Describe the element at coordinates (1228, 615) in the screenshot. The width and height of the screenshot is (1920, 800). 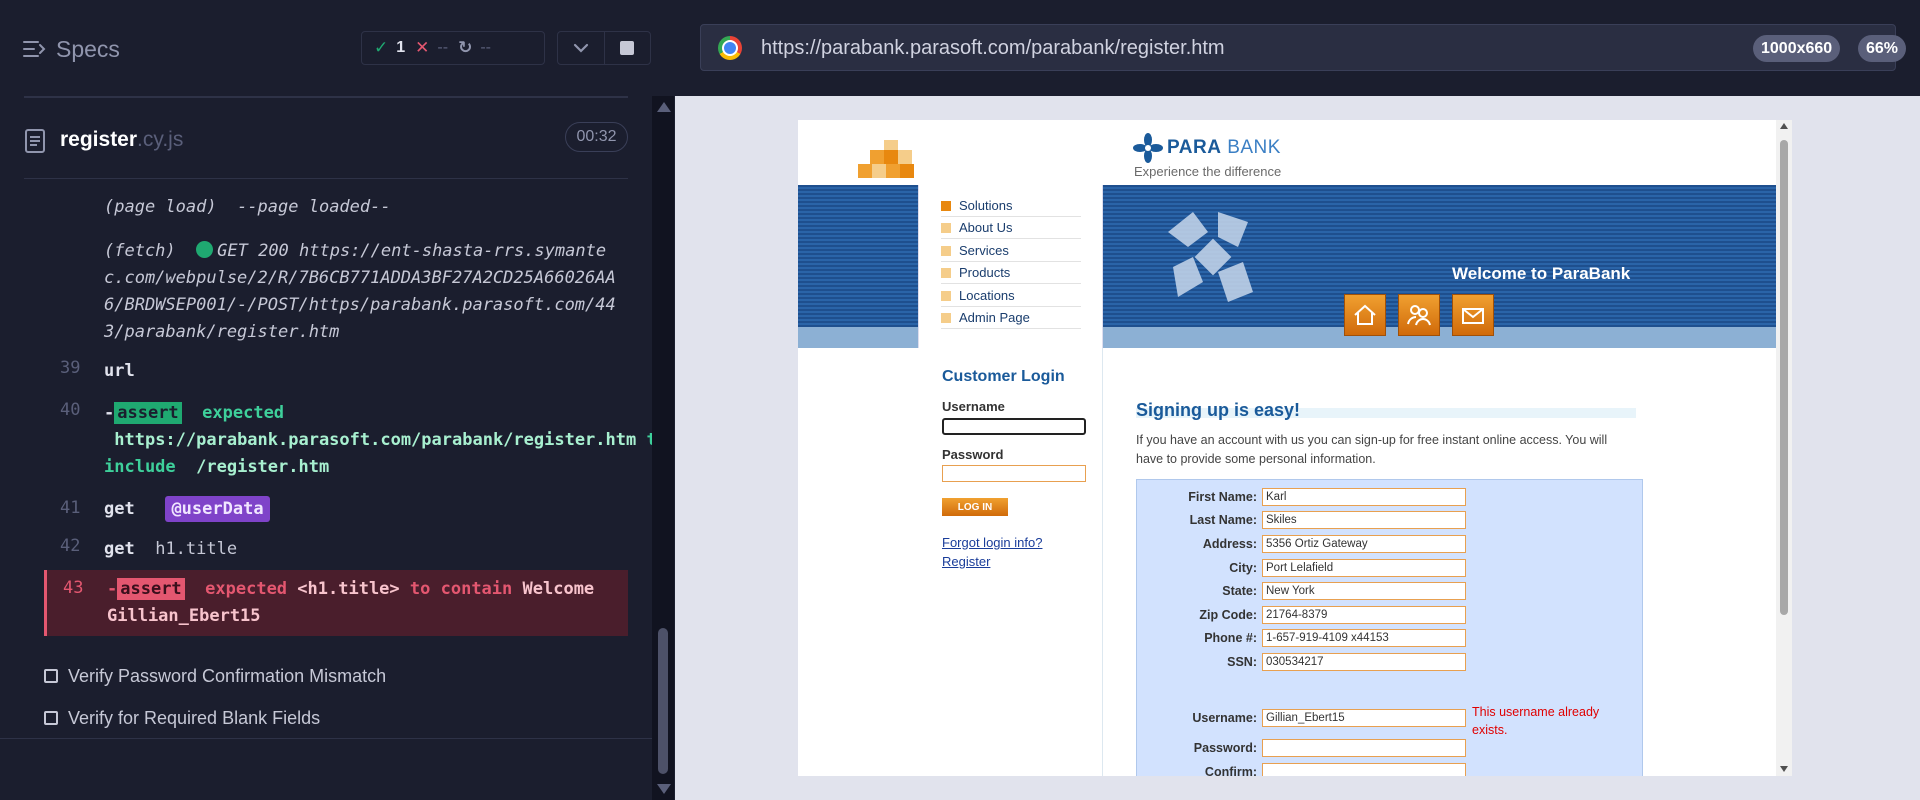
I see `field-label: Zip Code:` at that location.